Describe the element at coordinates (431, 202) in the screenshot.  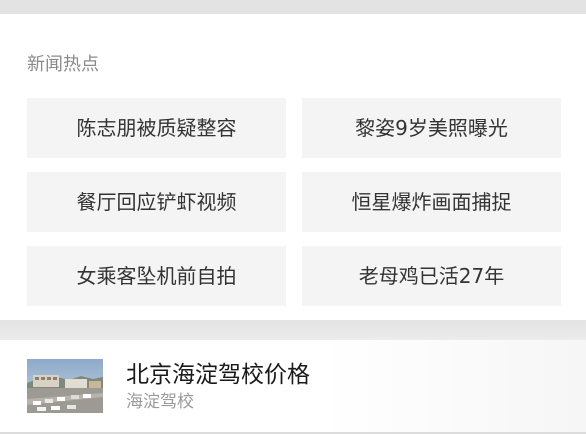
I see `hot-news-item: 恒星爆炸画面捕捉` at that location.